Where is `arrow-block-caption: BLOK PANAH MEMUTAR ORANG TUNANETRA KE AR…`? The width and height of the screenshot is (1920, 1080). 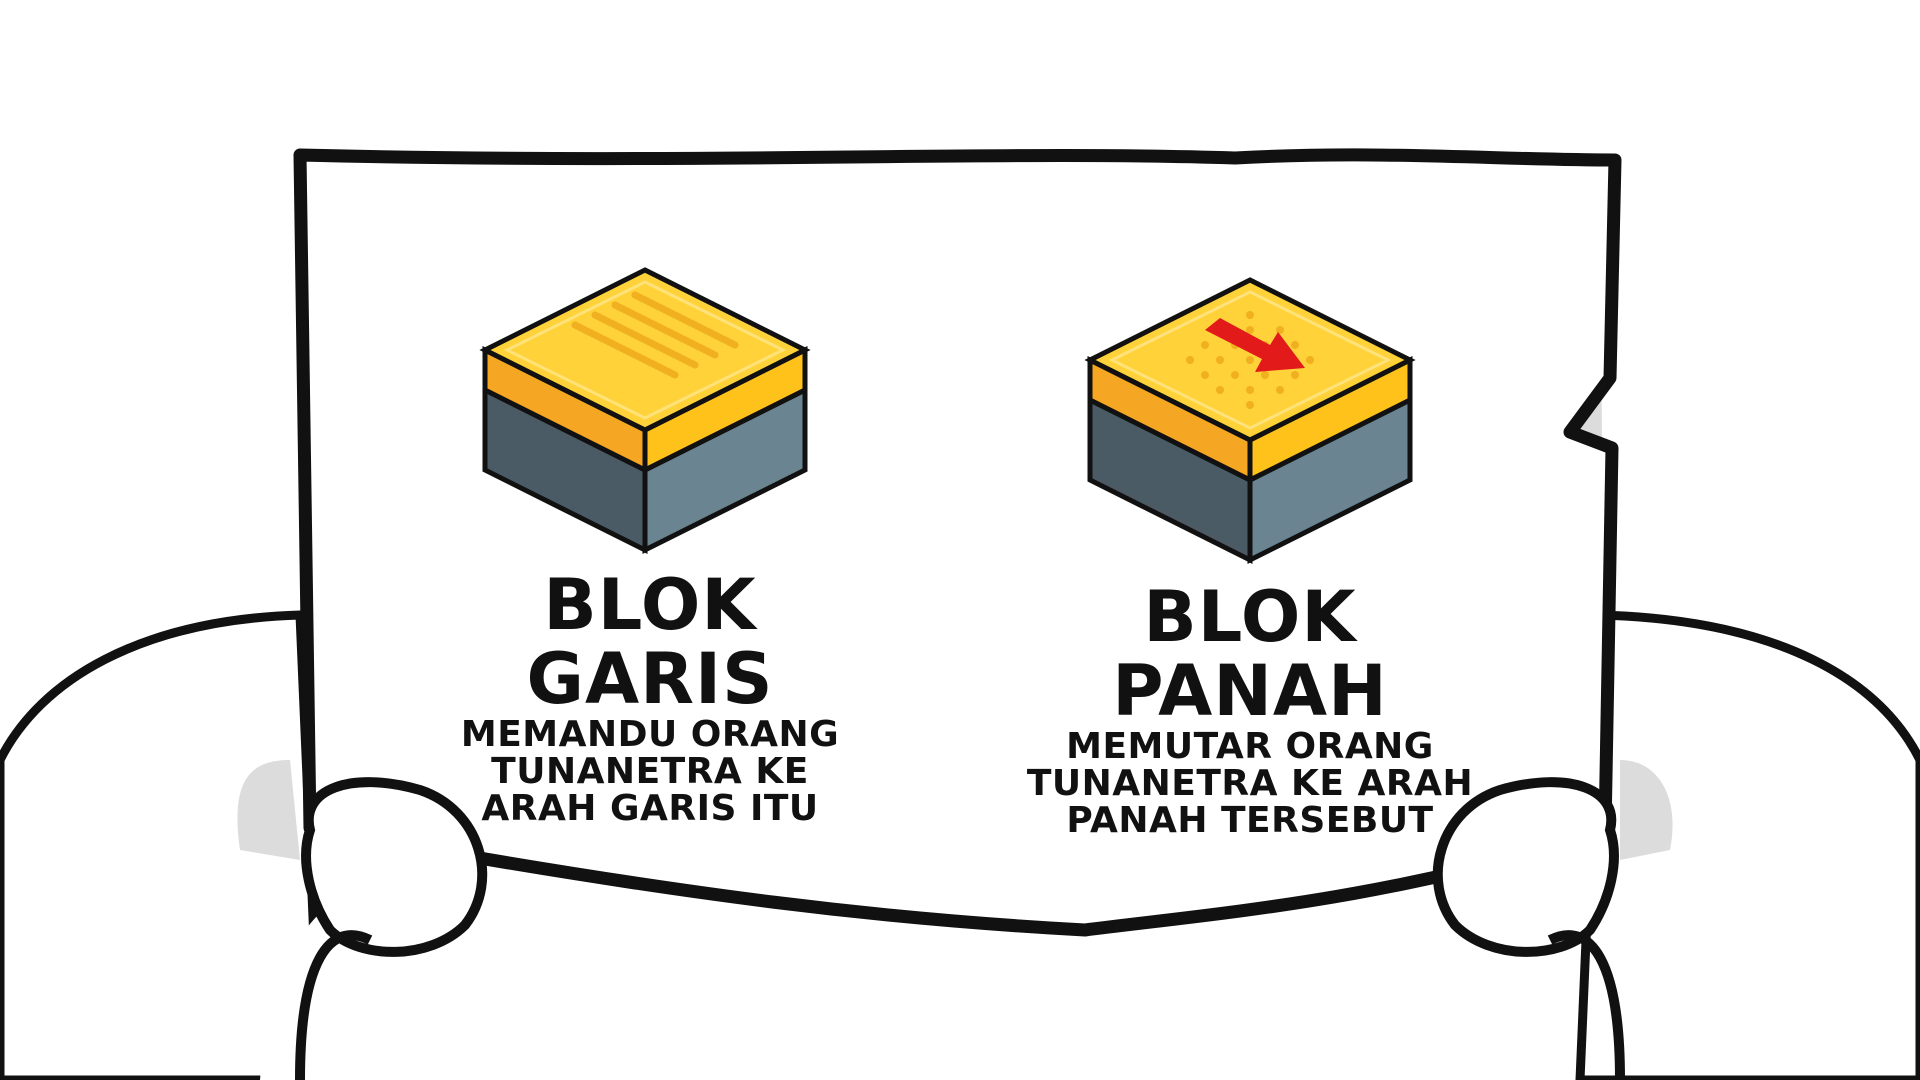
arrow-block-caption: BLOK PANAH MEMUTAR ORANG TUNANETRA KE AR… is located at coordinates (1250, 709).